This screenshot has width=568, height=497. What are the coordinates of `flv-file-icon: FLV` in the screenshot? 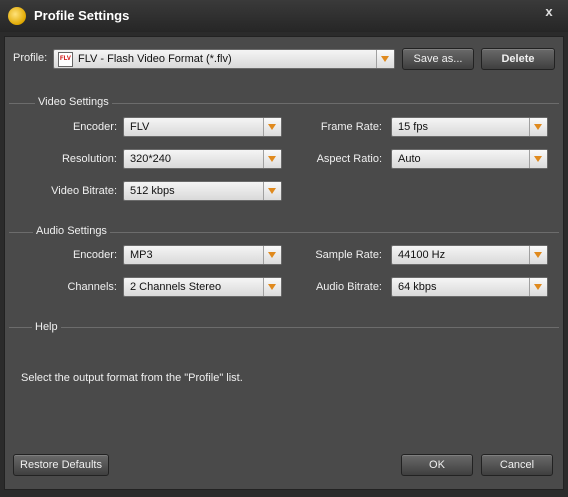 It's located at (65, 59).